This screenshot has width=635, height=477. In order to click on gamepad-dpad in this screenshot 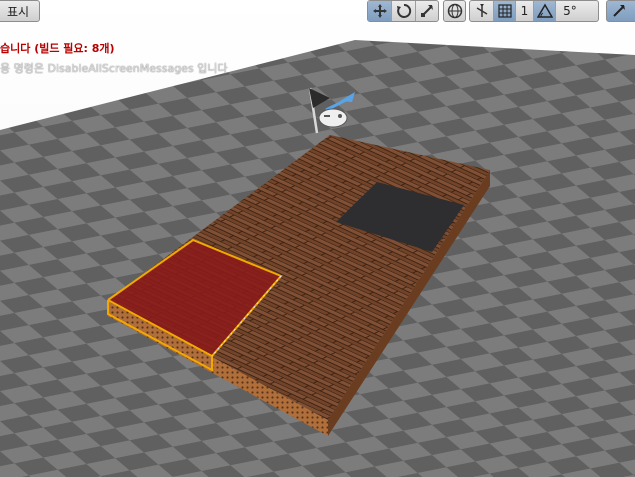, I will do `click(327, 116)`.